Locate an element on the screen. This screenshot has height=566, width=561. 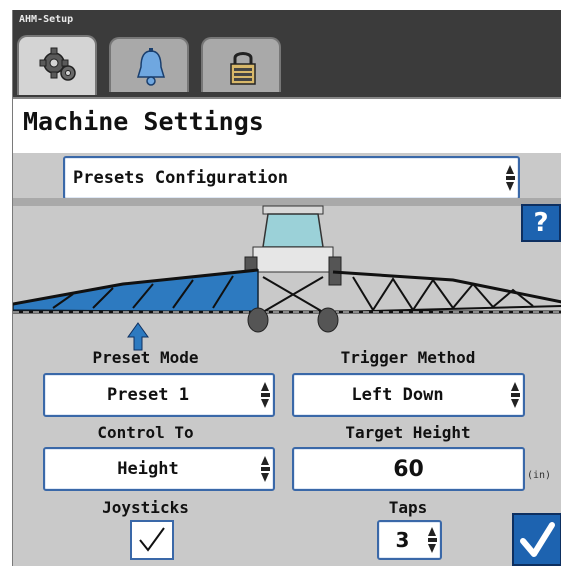
tractor-cab-icon is located at coordinates (293, 245).